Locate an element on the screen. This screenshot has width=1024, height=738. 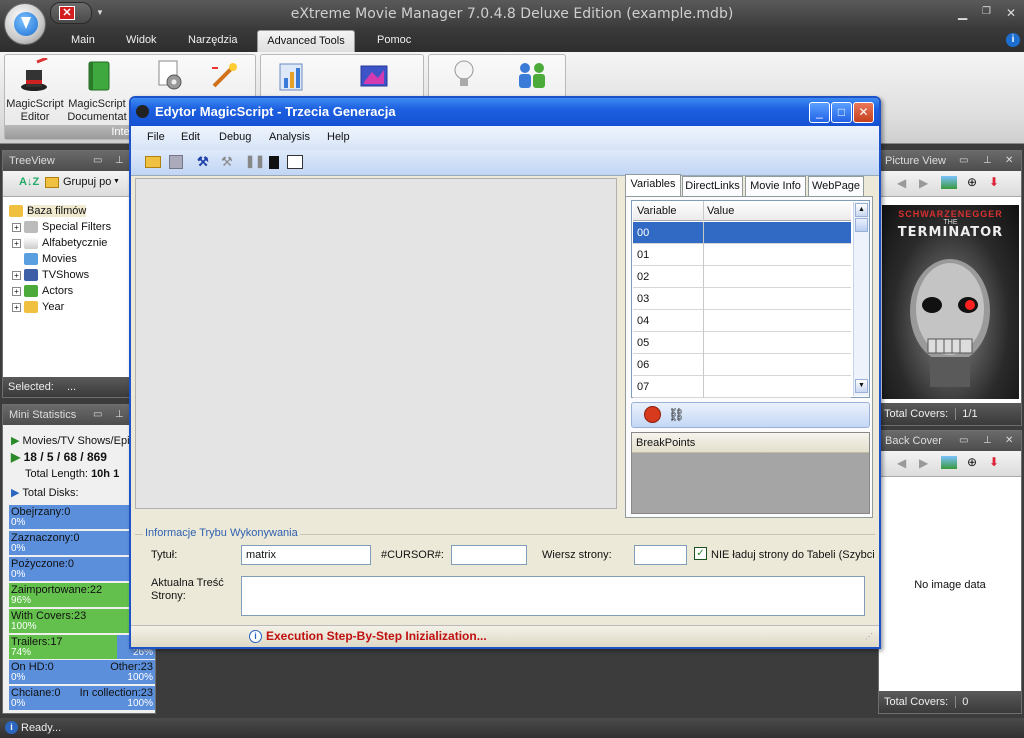
sort-az-icon: A↓Z is located at coordinates (29, 182).